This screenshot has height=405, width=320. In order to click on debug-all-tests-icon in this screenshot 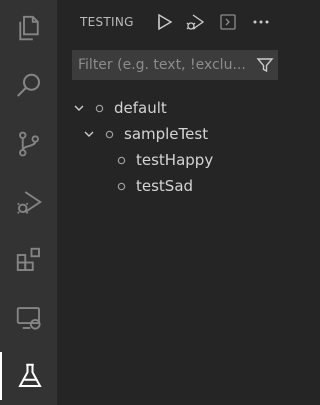, I will do `click(195, 22)`.